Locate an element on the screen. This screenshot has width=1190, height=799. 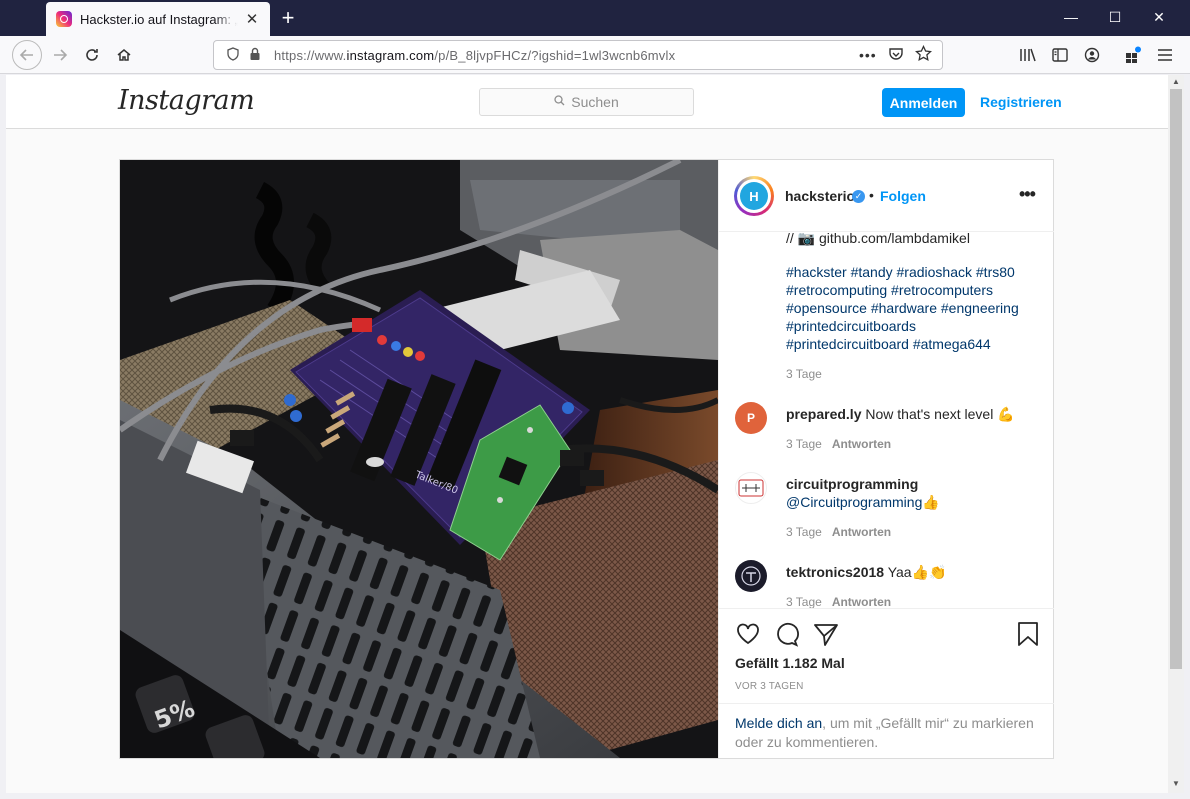
hackster-logo-icon: H is located at coordinates (754, 196).